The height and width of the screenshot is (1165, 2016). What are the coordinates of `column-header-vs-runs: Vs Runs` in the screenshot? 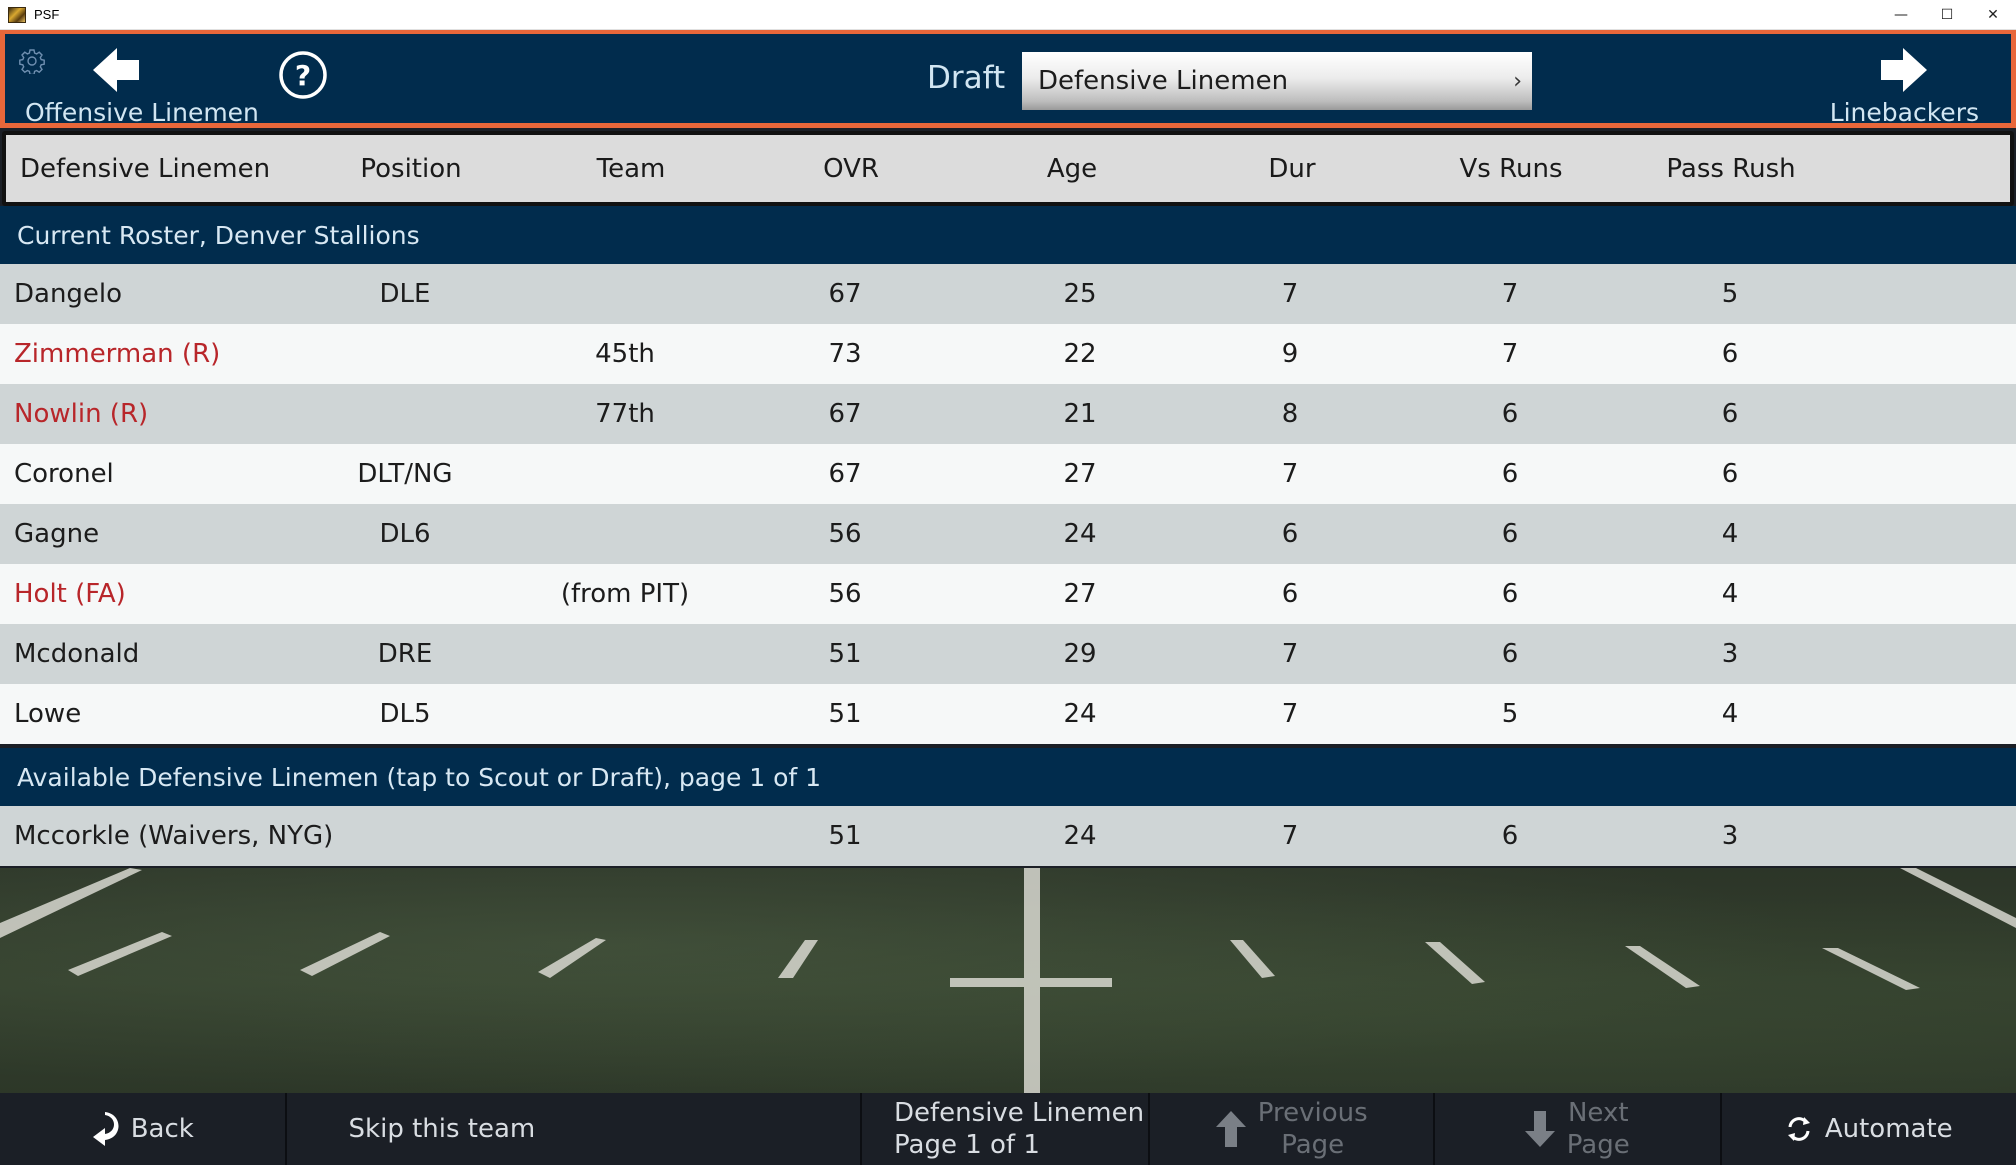 It's located at (1511, 168).